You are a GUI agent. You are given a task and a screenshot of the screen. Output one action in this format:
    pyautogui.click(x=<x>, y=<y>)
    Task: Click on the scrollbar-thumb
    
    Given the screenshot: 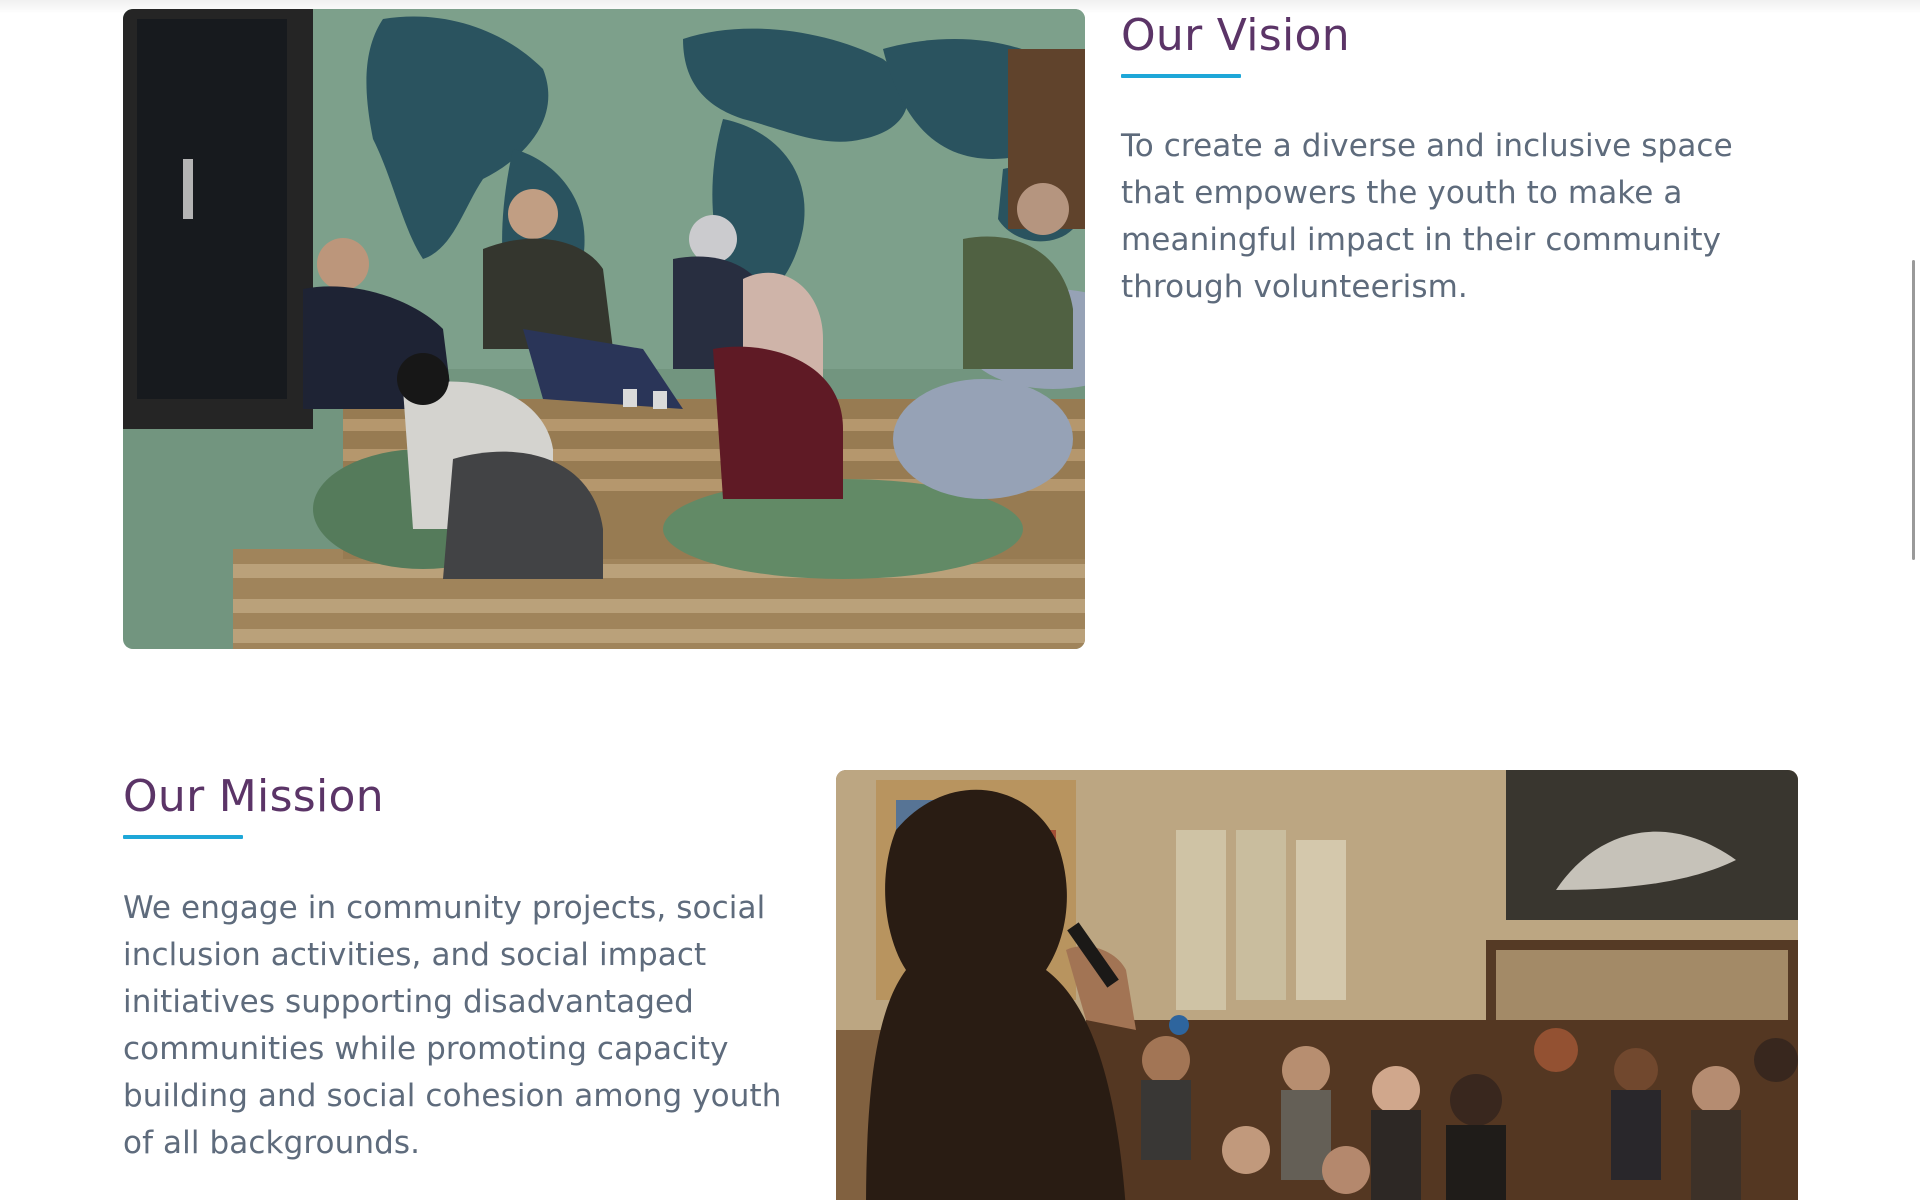 What is the action you would take?
    pyautogui.click(x=1913, y=410)
    